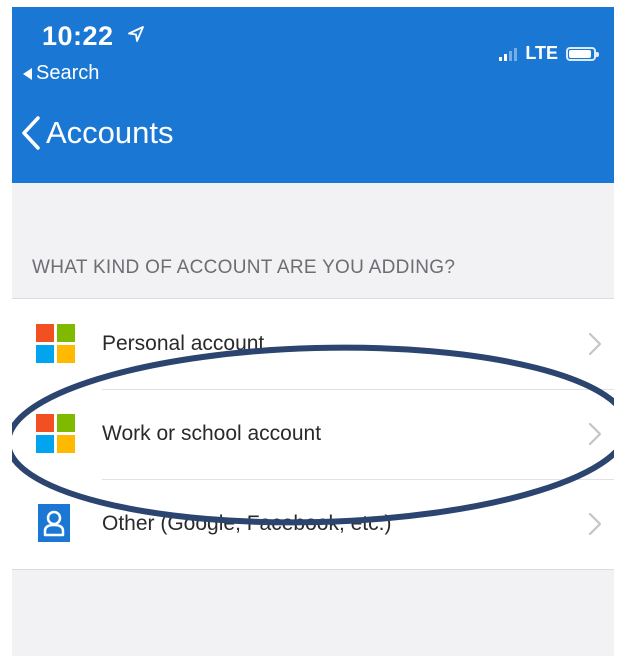  Describe the element at coordinates (78, 36) in the screenshot. I see `status-time: 10:22` at that location.